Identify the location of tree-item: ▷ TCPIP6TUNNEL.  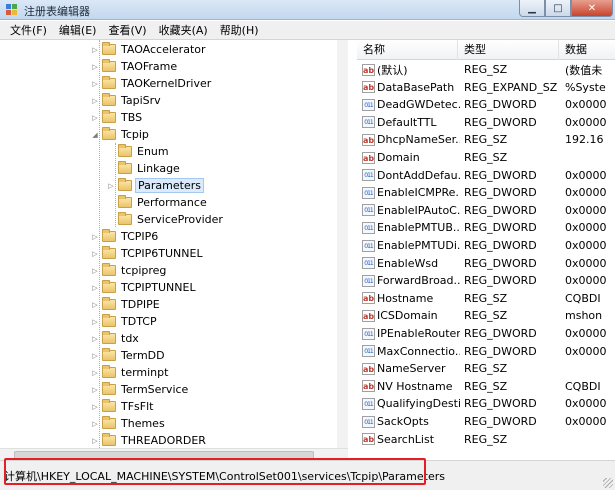
(147, 253).